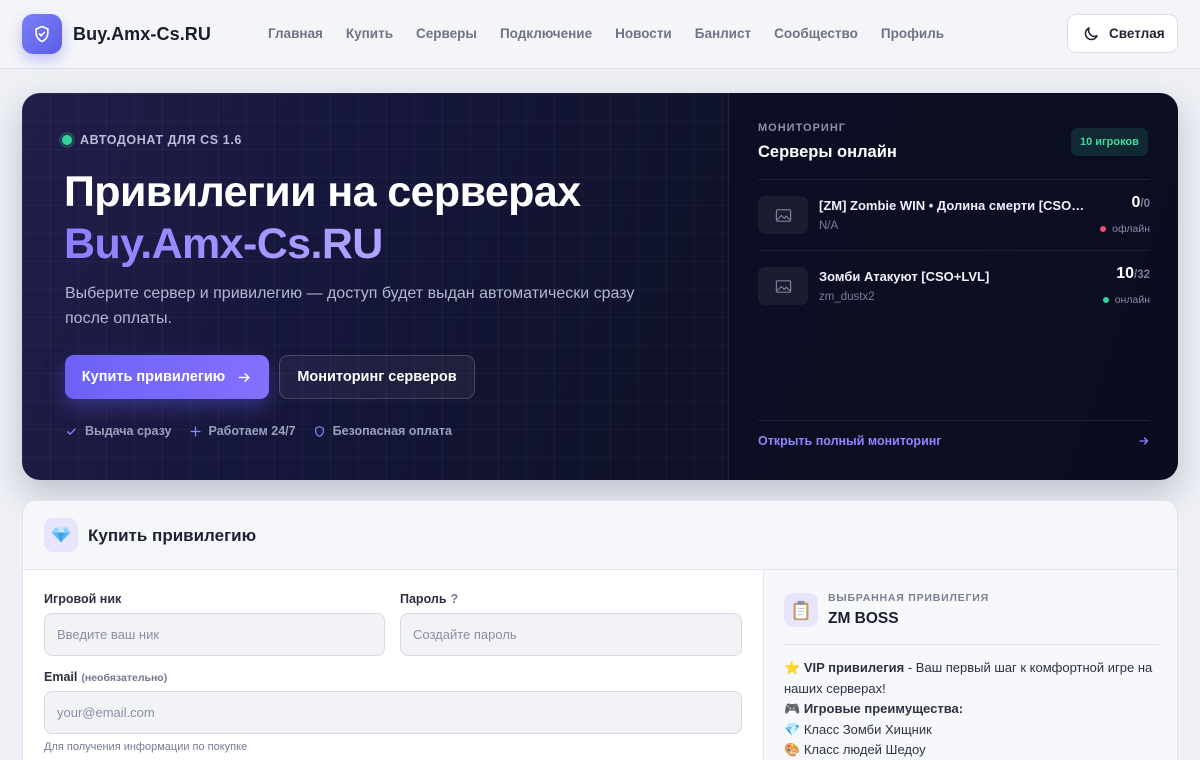 Image resolution: width=1200 pixels, height=760 pixels. Describe the element at coordinates (455, 599) in the screenshot. I see `password-help-icon: ?` at that location.